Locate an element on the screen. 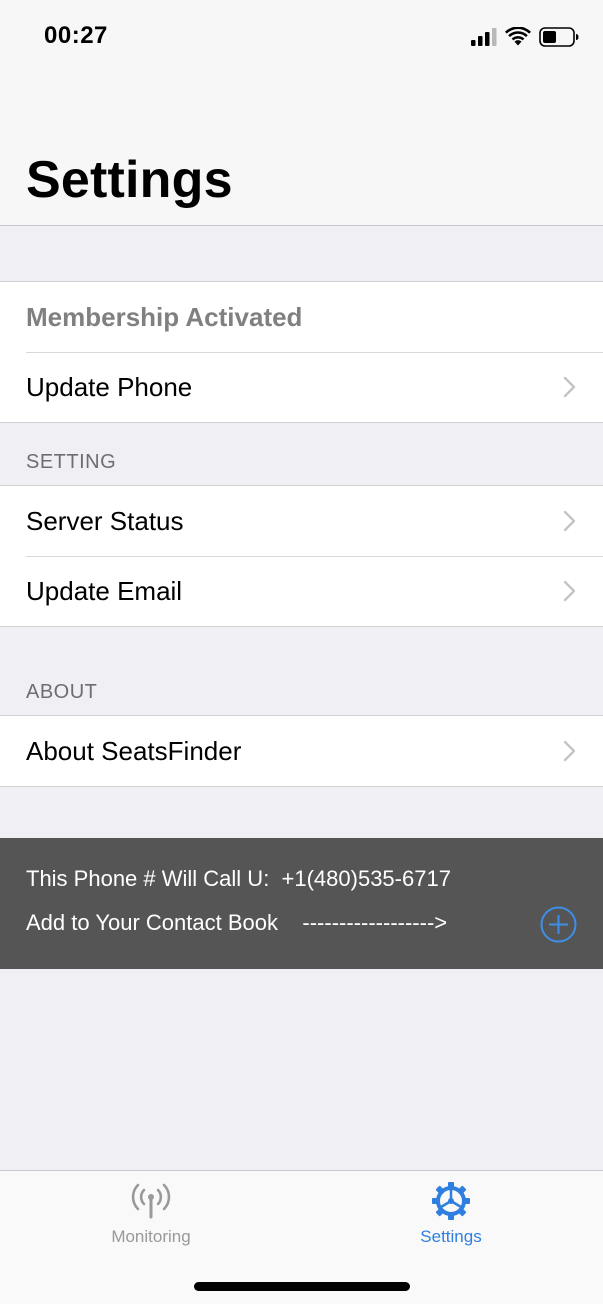  membership-group: Membership Activated Update Phone is located at coordinates (301, 352).